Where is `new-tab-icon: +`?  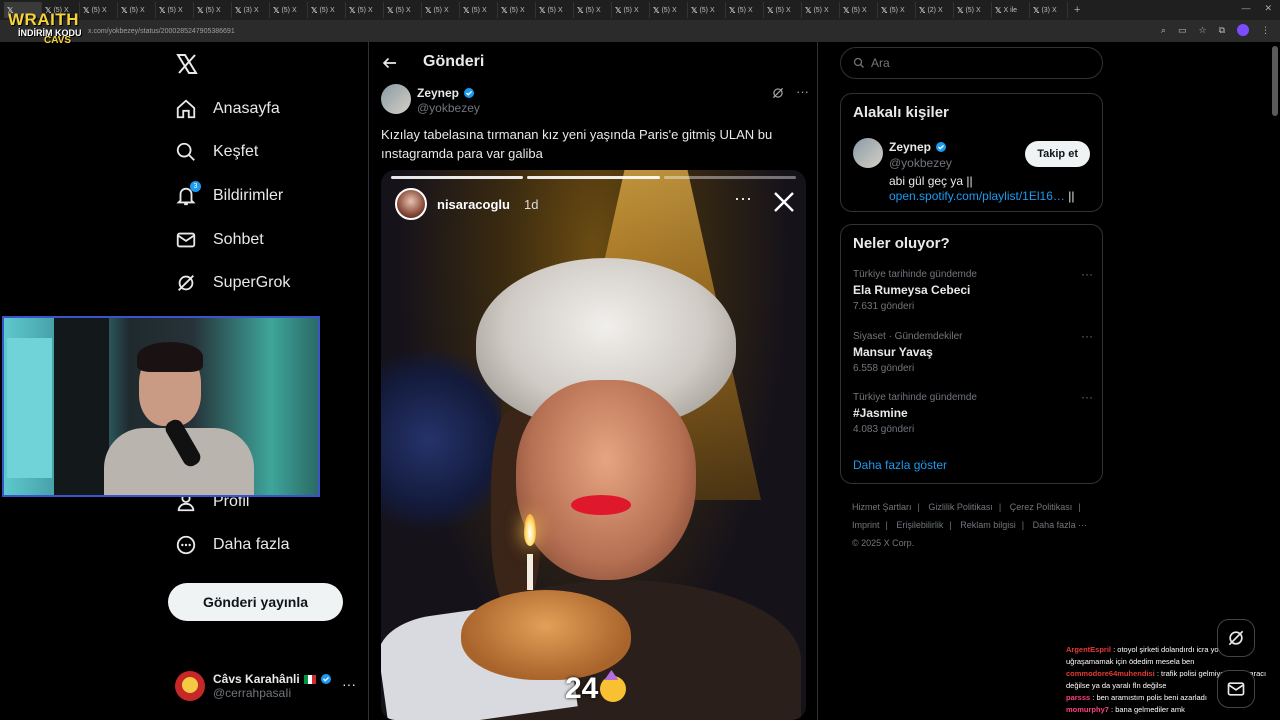
new-tab-icon: + is located at coordinates (1077, 10).